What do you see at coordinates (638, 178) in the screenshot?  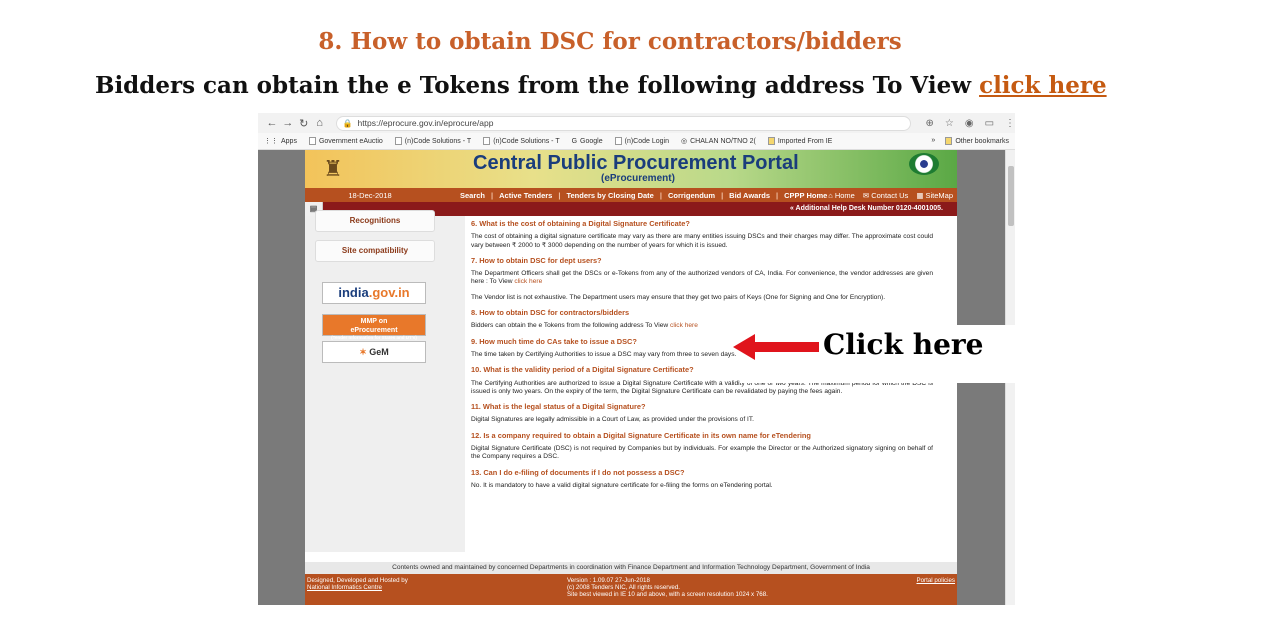 I see `portal-subtitle: (eProcurement)` at bounding box center [638, 178].